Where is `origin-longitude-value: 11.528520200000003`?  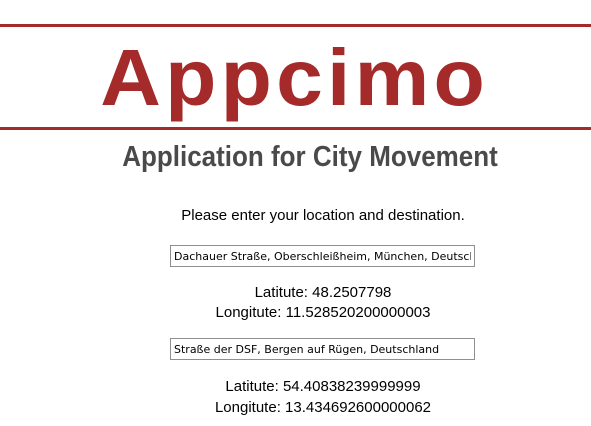 origin-longitude-value: 11.528520200000003 is located at coordinates (358, 312).